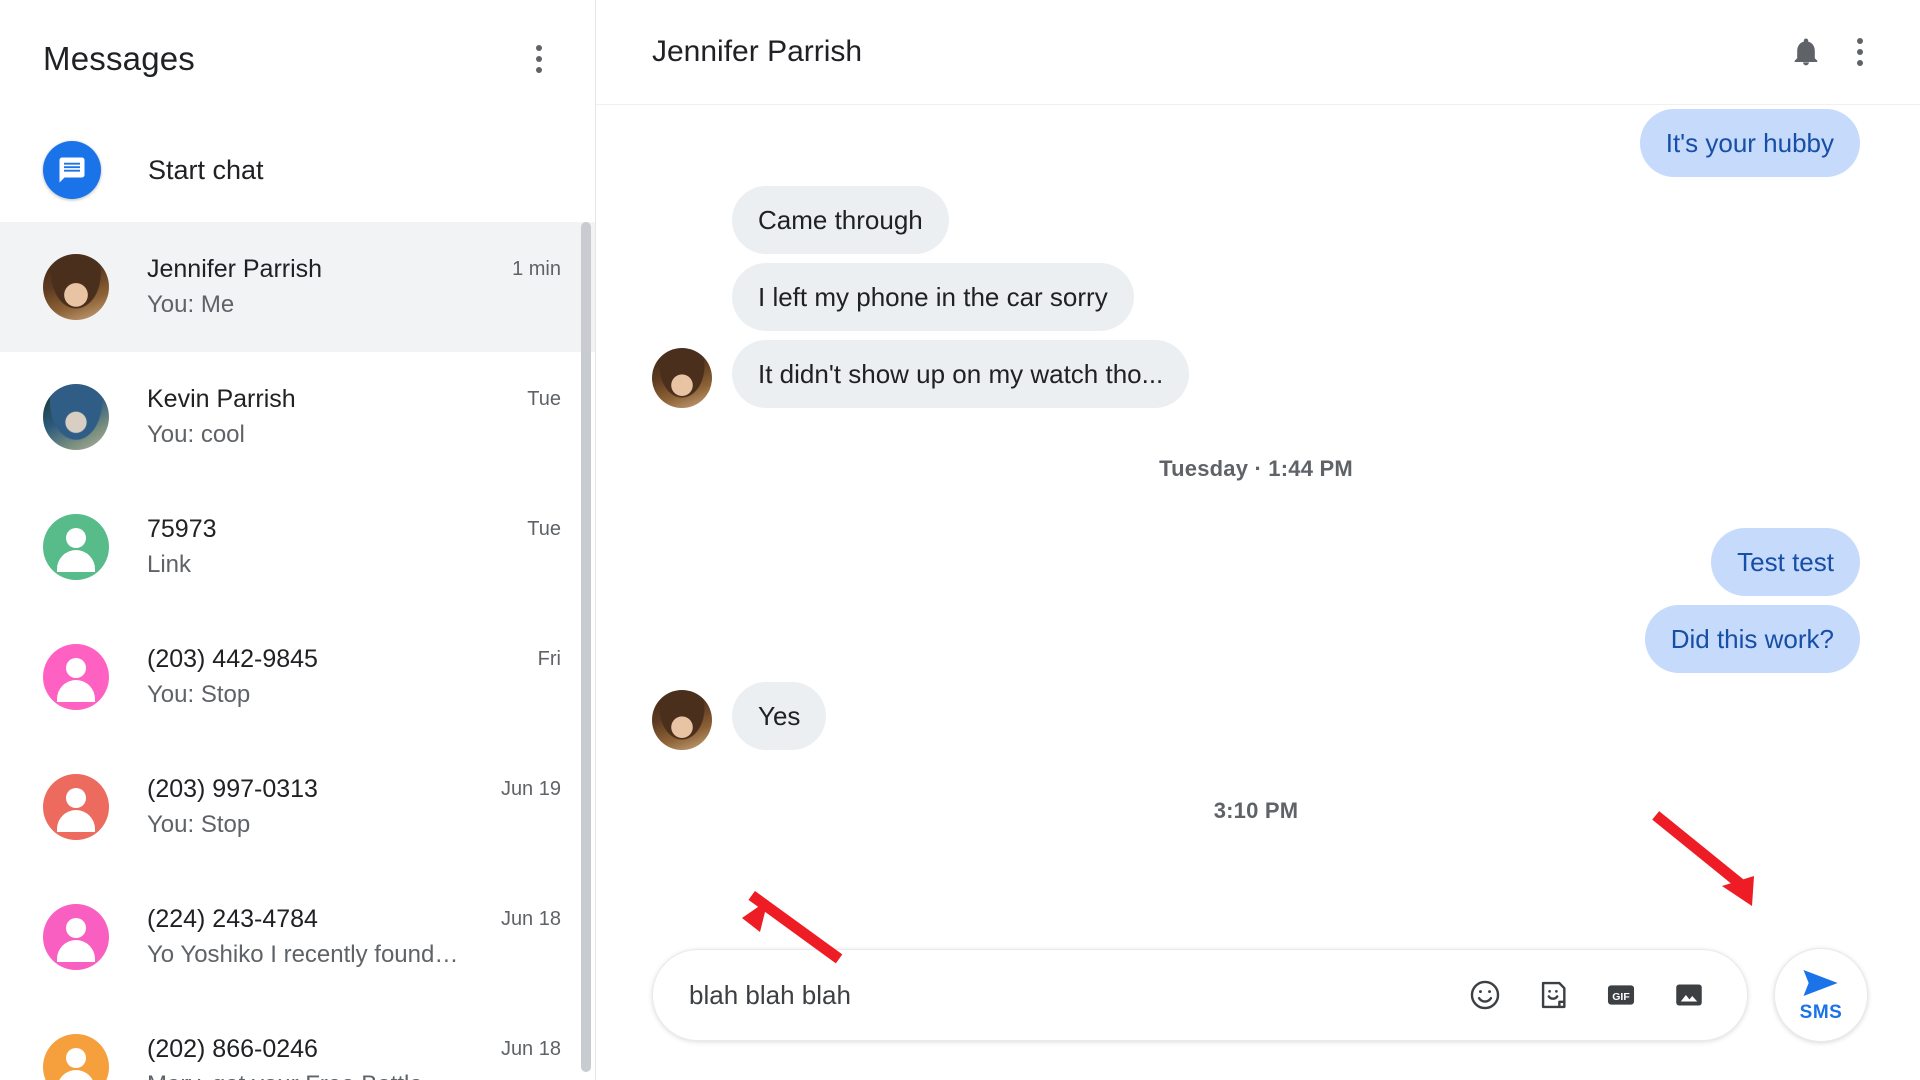  What do you see at coordinates (329, 287) in the screenshot?
I see `conversation-body: Jennifer Parrish You: Me` at bounding box center [329, 287].